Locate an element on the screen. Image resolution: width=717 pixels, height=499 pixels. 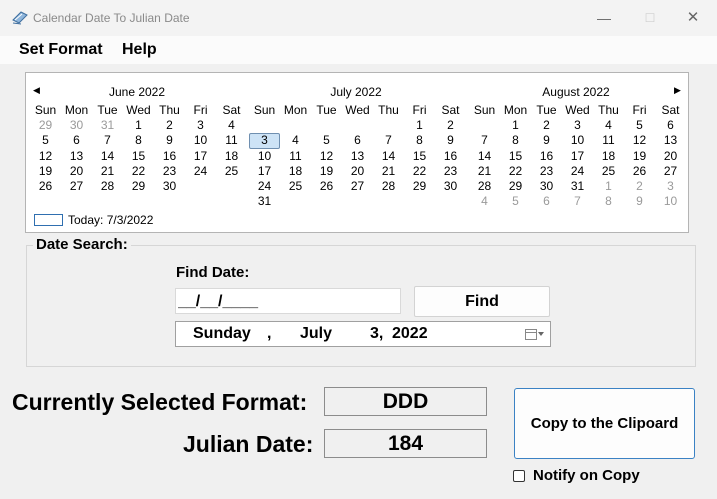
today-link: Today: 7/3/2022 is located at coordinates (110, 220).